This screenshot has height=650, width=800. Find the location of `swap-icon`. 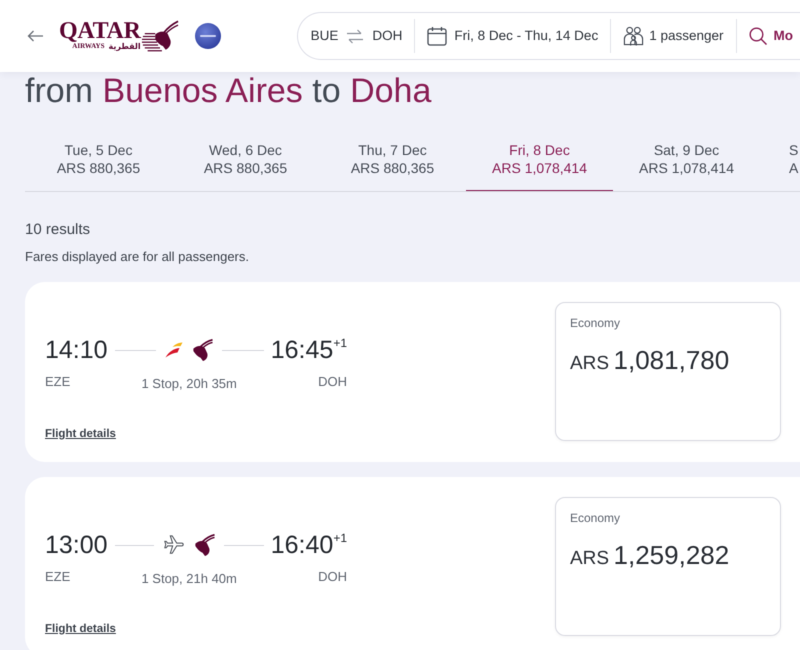

swap-icon is located at coordinates (355, 36).